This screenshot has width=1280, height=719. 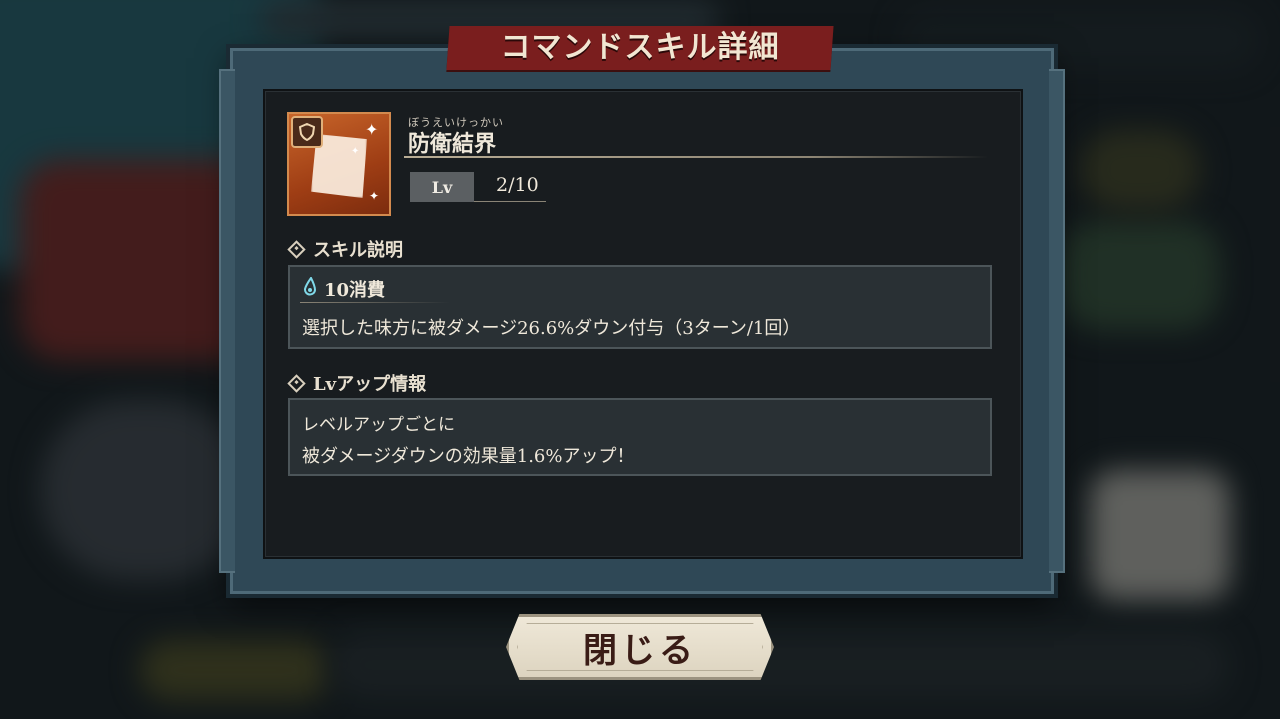 What do you see at coordinates (378, 425) in the screenshot?
I see `lvup-info-line: レベルアップごとに` at bounding box center [378, 425].